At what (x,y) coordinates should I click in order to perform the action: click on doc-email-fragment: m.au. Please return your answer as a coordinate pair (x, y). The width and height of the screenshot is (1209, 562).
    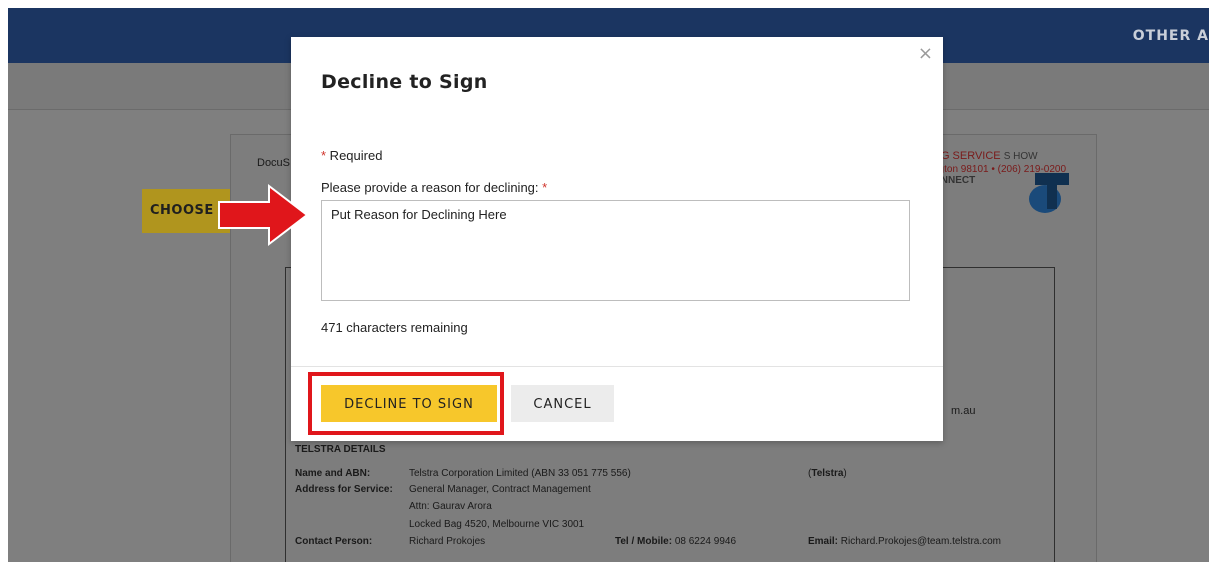
    Looking at the image, I should click on (963, 411).